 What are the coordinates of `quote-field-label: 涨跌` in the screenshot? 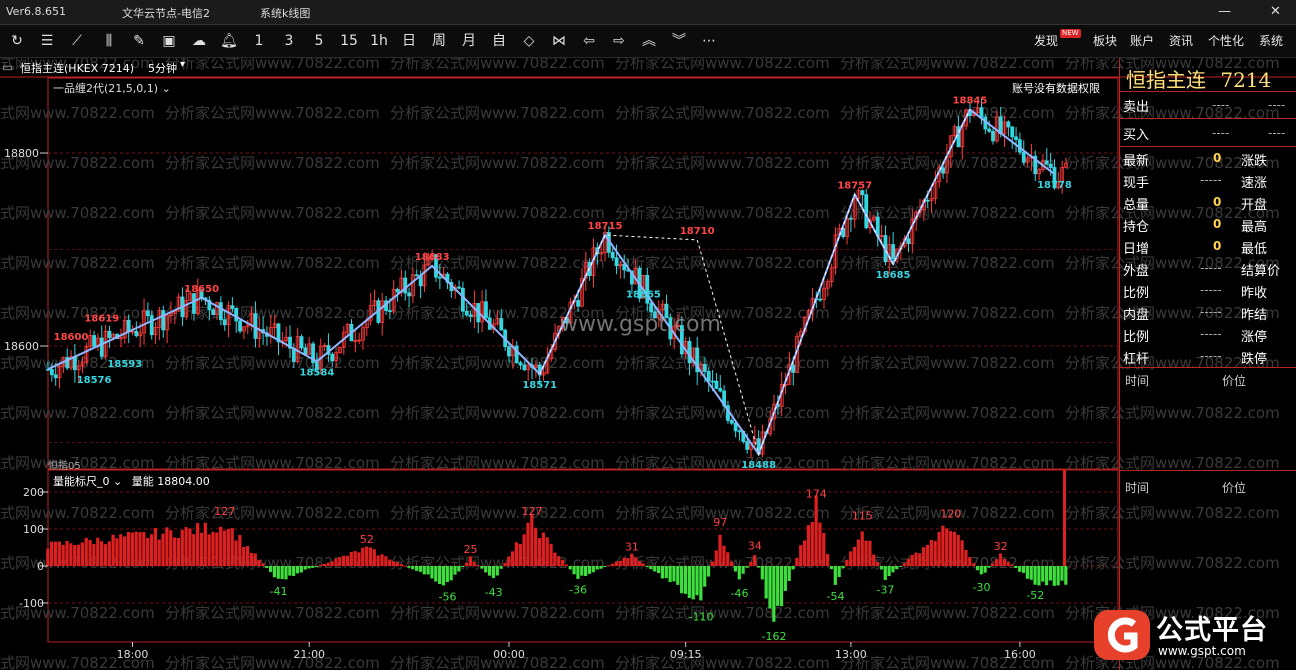 It's located at (1254, 161).